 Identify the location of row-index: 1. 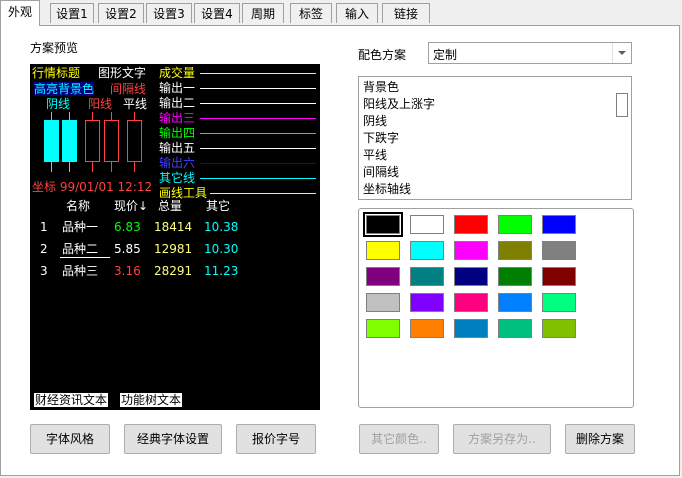
(44, 227).